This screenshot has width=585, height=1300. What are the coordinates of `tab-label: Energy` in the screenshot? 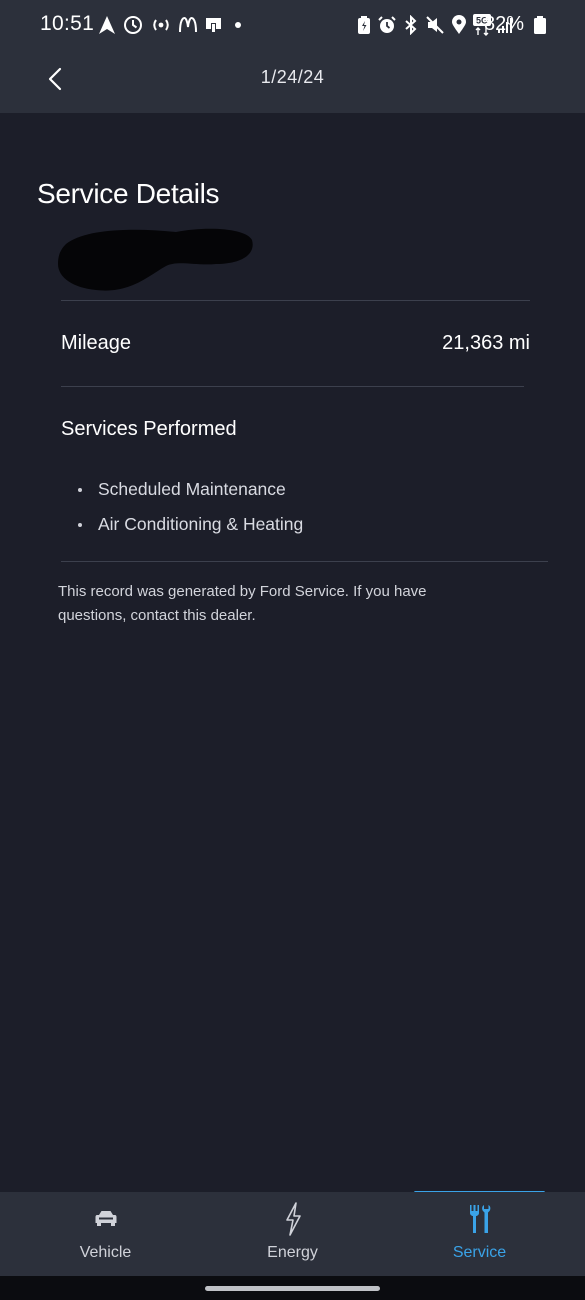 It's located at (292, 1252).